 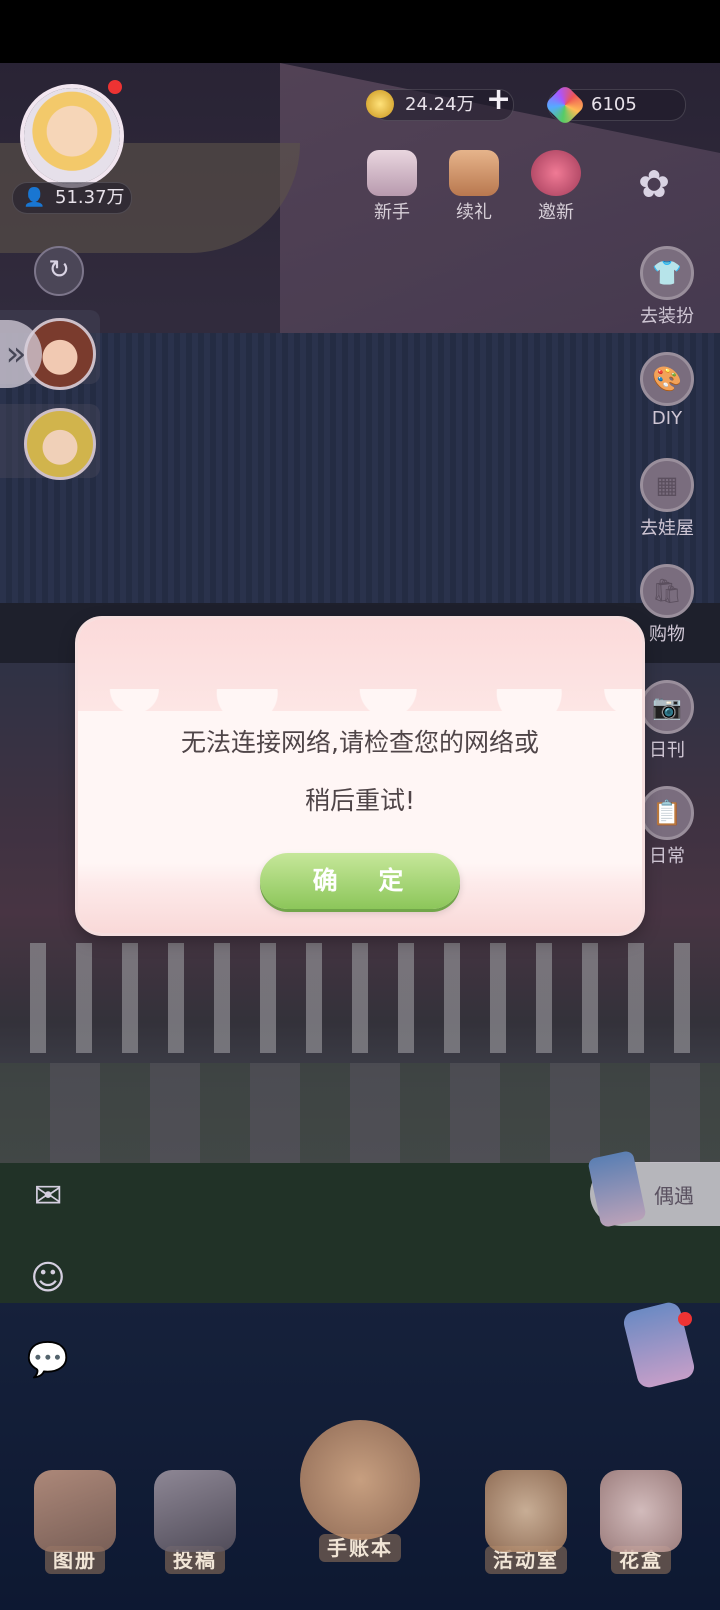 I want to click on renewal-button: 续礼, so click(x=474, y=187).